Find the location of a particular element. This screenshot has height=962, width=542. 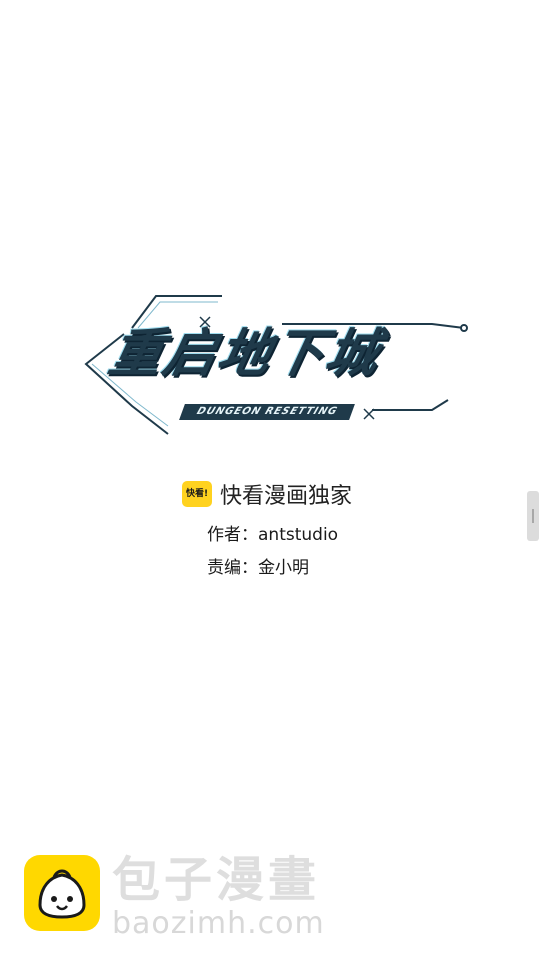

logo-subtitle-text: DUNGEON RESETTING is located at coordinates (267, 412).